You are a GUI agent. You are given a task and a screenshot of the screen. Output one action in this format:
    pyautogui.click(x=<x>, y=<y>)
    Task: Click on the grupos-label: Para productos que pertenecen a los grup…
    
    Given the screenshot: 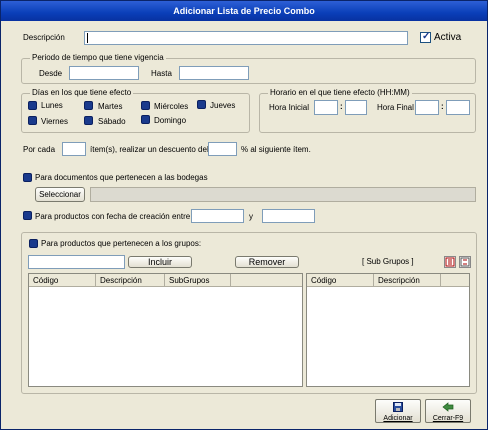 What is the action you would take?
    pyautogui.click(x=121, y=243)
    